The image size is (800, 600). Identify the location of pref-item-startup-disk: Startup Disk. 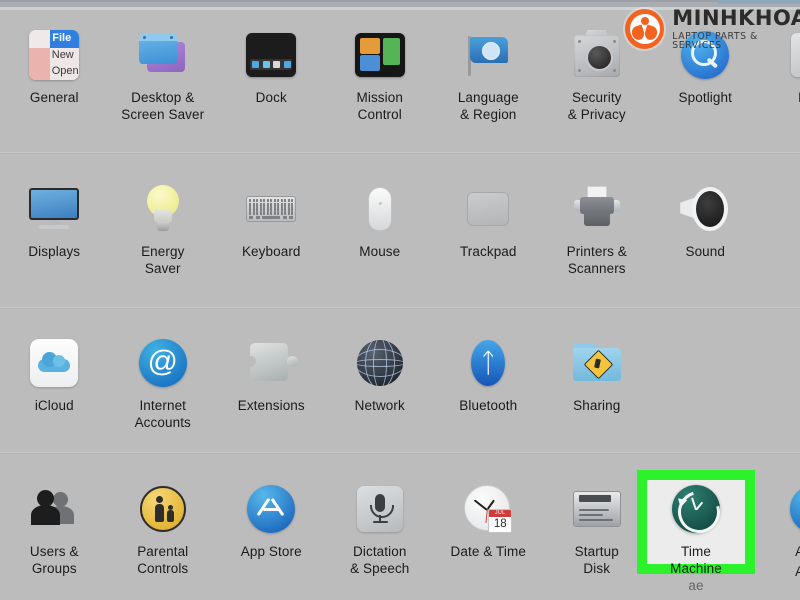
(597, 530).